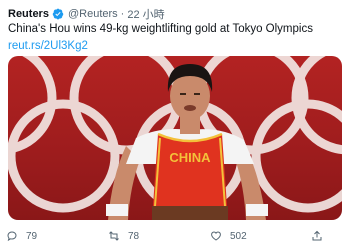  I want to click on retweet-count: 78, so click(134, 236).